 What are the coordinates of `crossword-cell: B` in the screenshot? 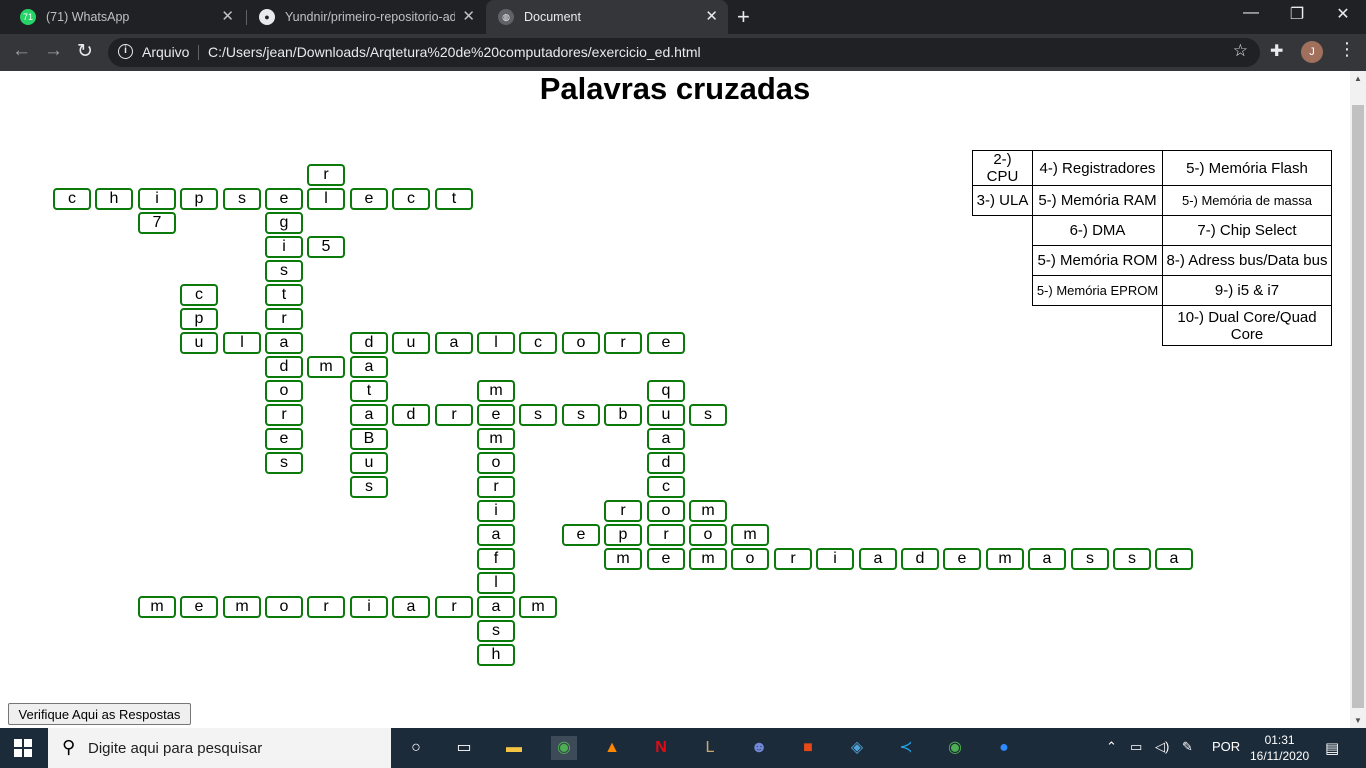 It's located at (369, 439).